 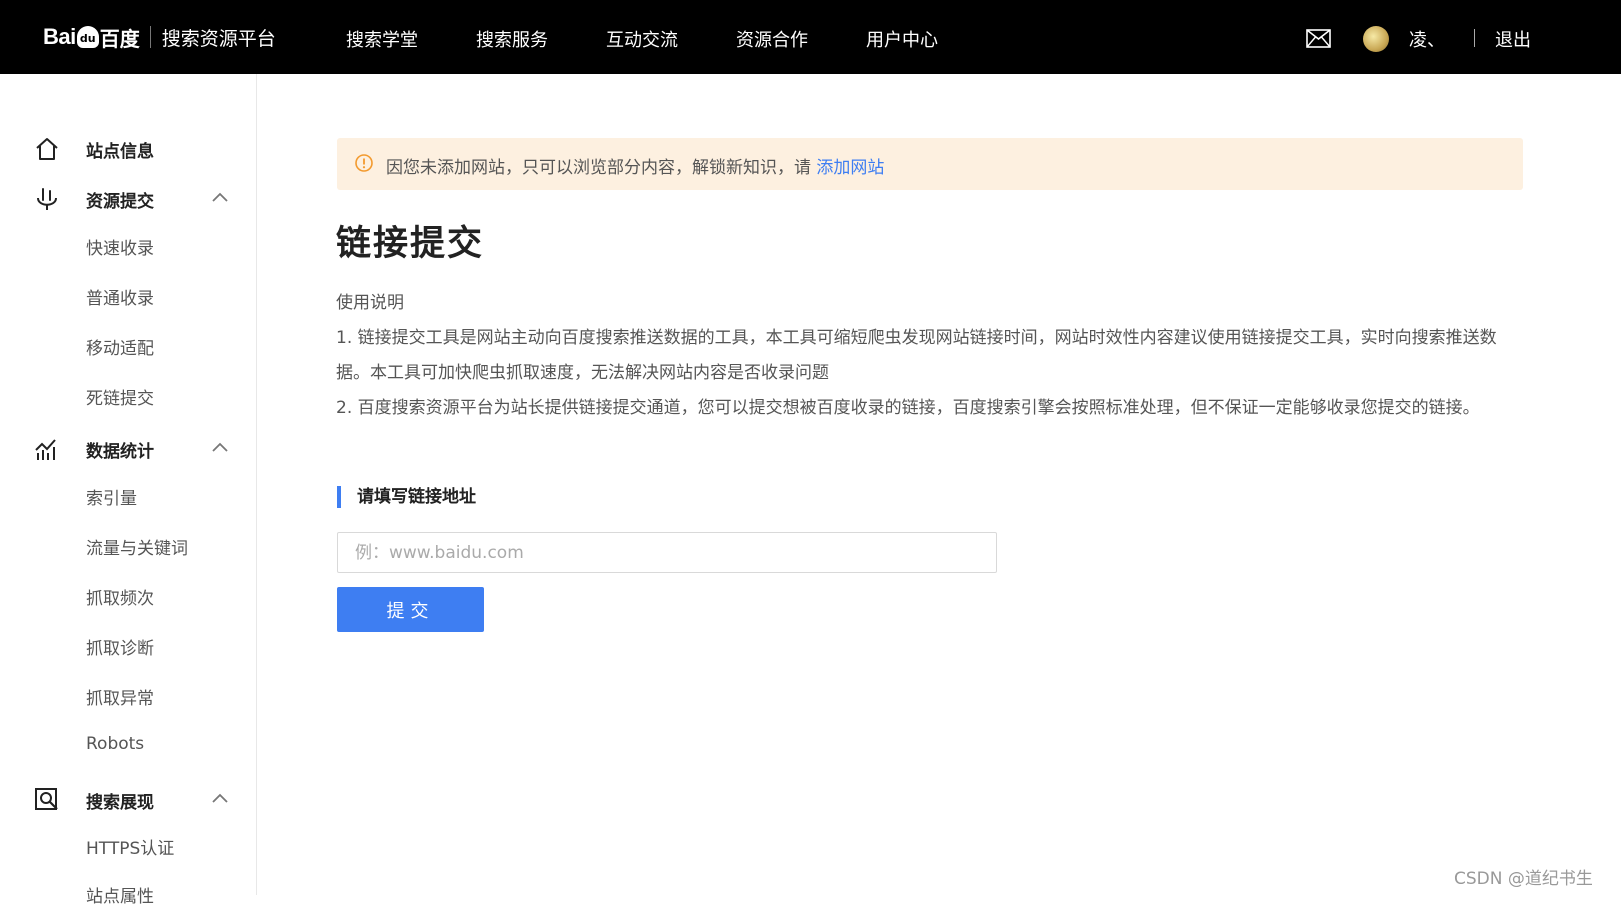 What do you see at coordinates (120, 452) in the screenshot?
I see `sidebar-group-label: 数据统计` at bounding box center [120, 452].